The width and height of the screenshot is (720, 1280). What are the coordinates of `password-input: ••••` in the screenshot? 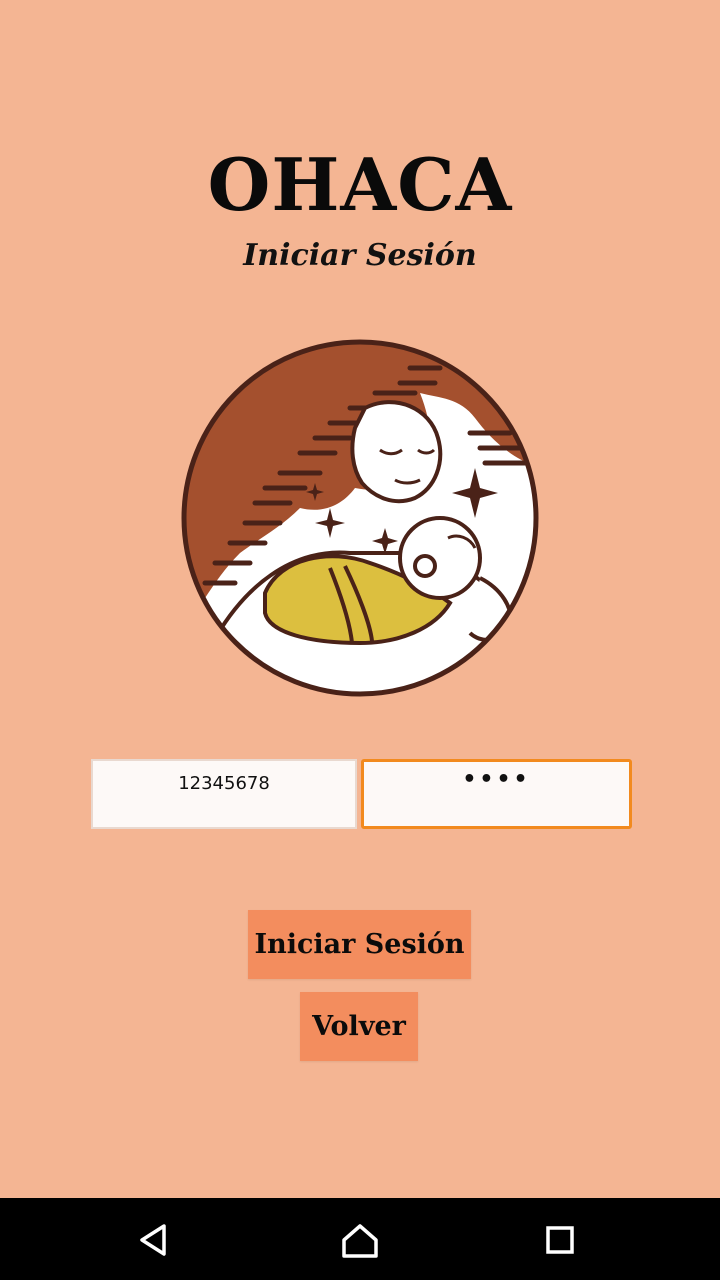 It's located at (496, 794).